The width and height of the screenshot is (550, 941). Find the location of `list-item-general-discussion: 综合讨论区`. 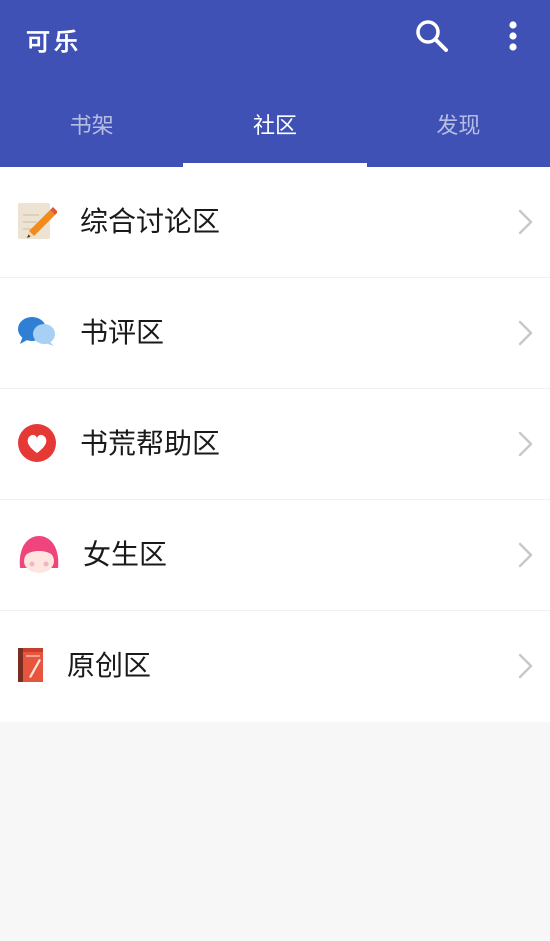

list-item-general-discussion: 综合讨论区 is located at coordinates (275, 222).